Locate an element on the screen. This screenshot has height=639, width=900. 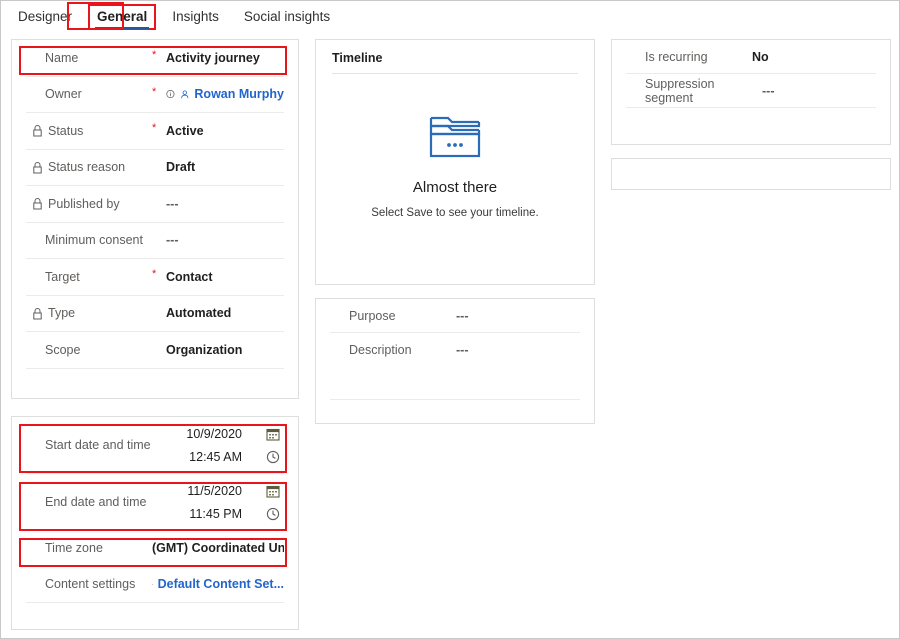
field-label-target: Target is located at coordinates (62, 276).